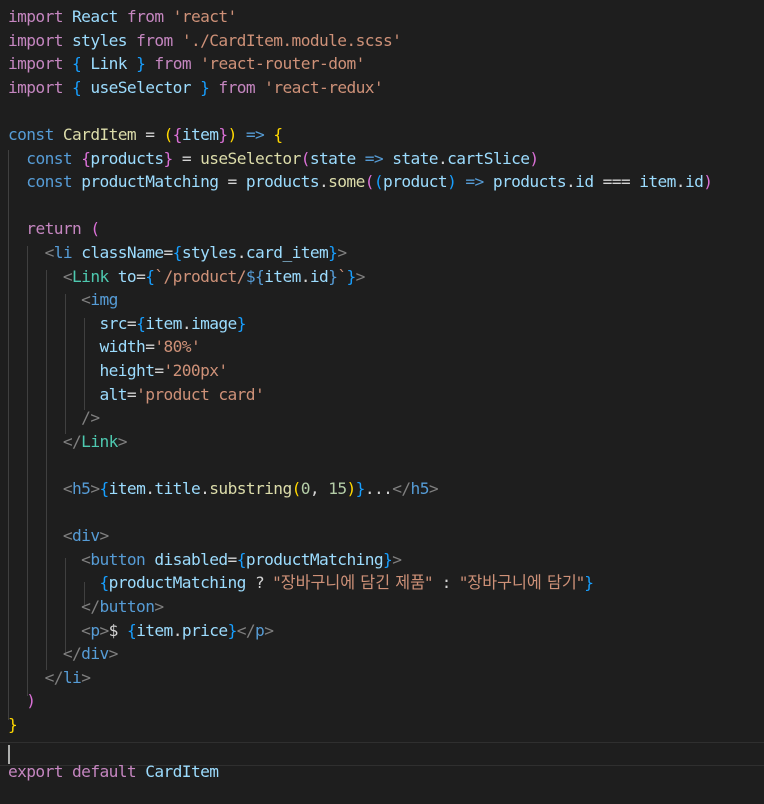 The image size is (764, 804). I want to click on code-line: width='80%', so click(104, 347).